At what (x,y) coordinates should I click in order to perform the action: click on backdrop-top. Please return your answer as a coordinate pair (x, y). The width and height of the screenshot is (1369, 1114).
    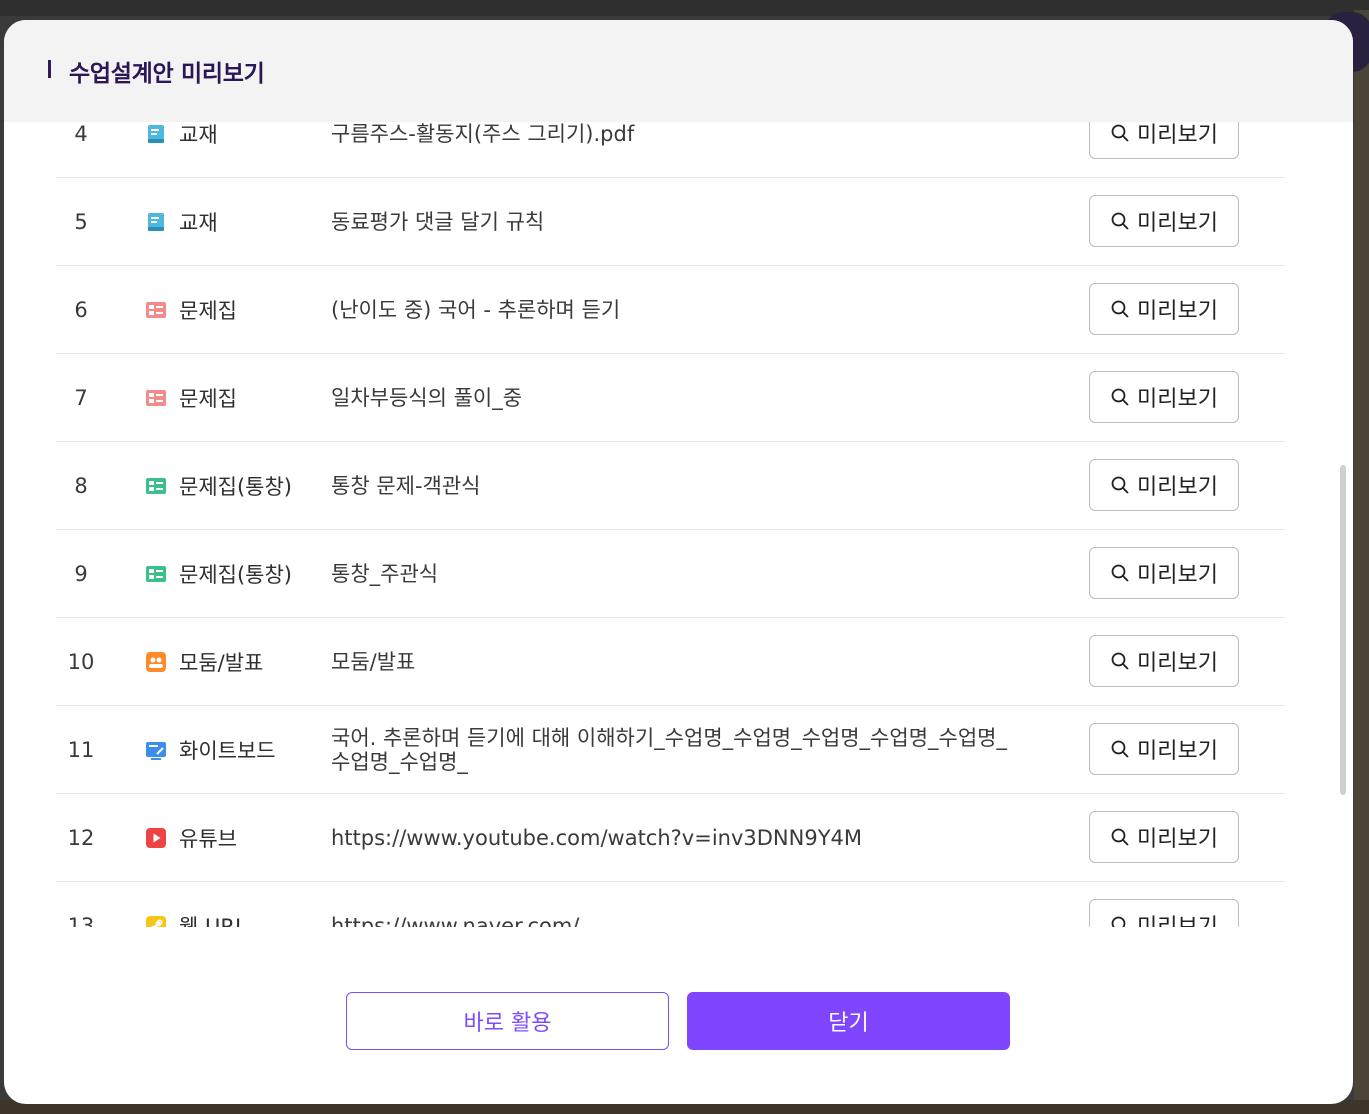
    Looking at the image, I should click on (684, 8).